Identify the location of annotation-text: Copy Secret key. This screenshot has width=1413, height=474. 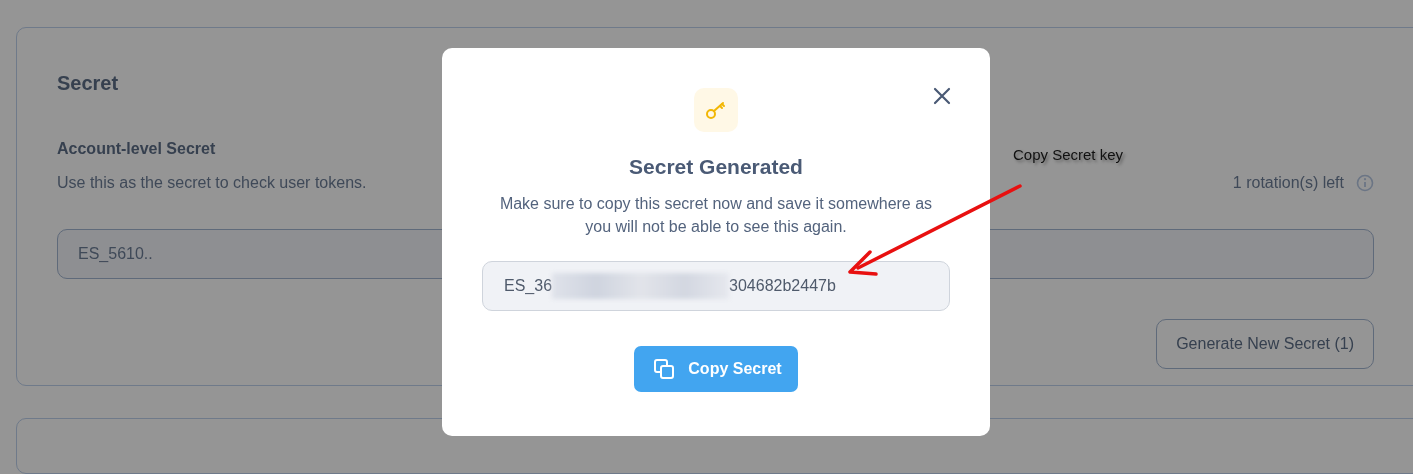
(1068, 154).